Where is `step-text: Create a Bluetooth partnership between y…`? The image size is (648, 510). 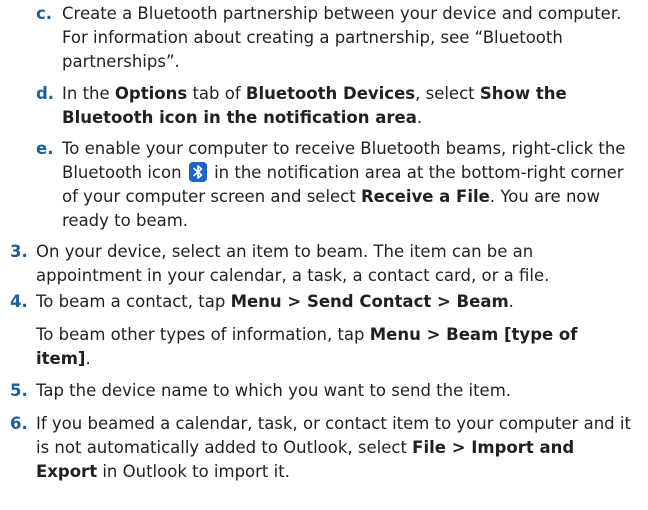
step-text: Create a Bluetooth partnership between y… is located at coordinates (342, 37).